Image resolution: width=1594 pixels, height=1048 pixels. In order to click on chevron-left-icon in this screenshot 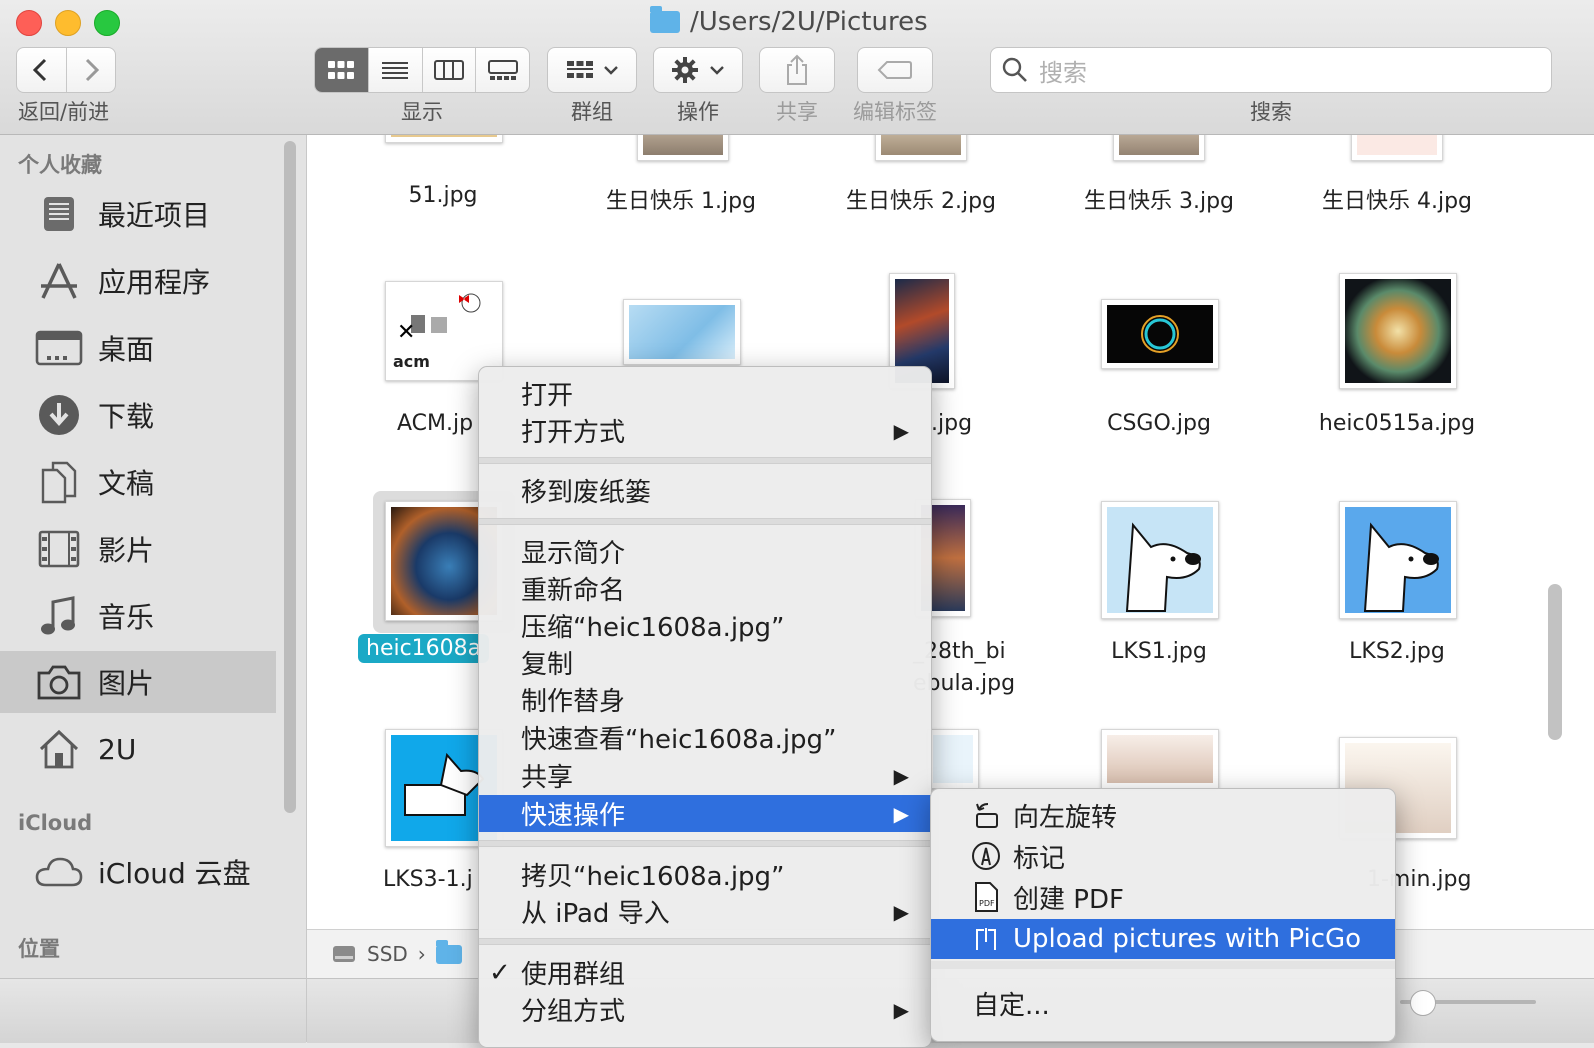, I will do `click(40, 70)`.